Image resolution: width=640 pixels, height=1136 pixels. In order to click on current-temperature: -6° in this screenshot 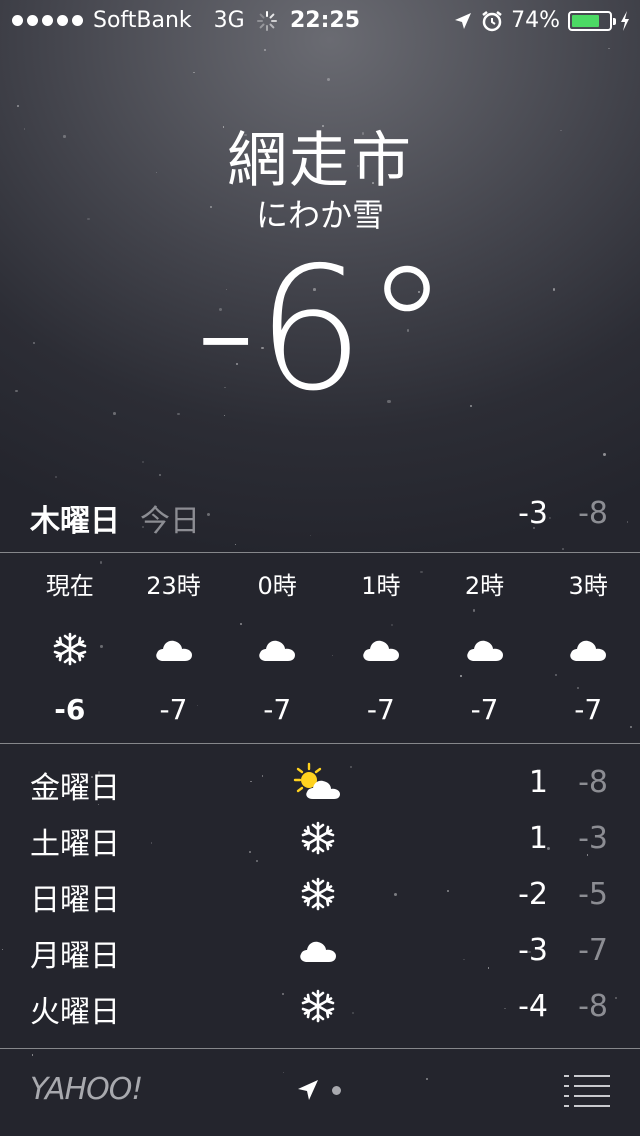, I will do `click(322, 320)`.